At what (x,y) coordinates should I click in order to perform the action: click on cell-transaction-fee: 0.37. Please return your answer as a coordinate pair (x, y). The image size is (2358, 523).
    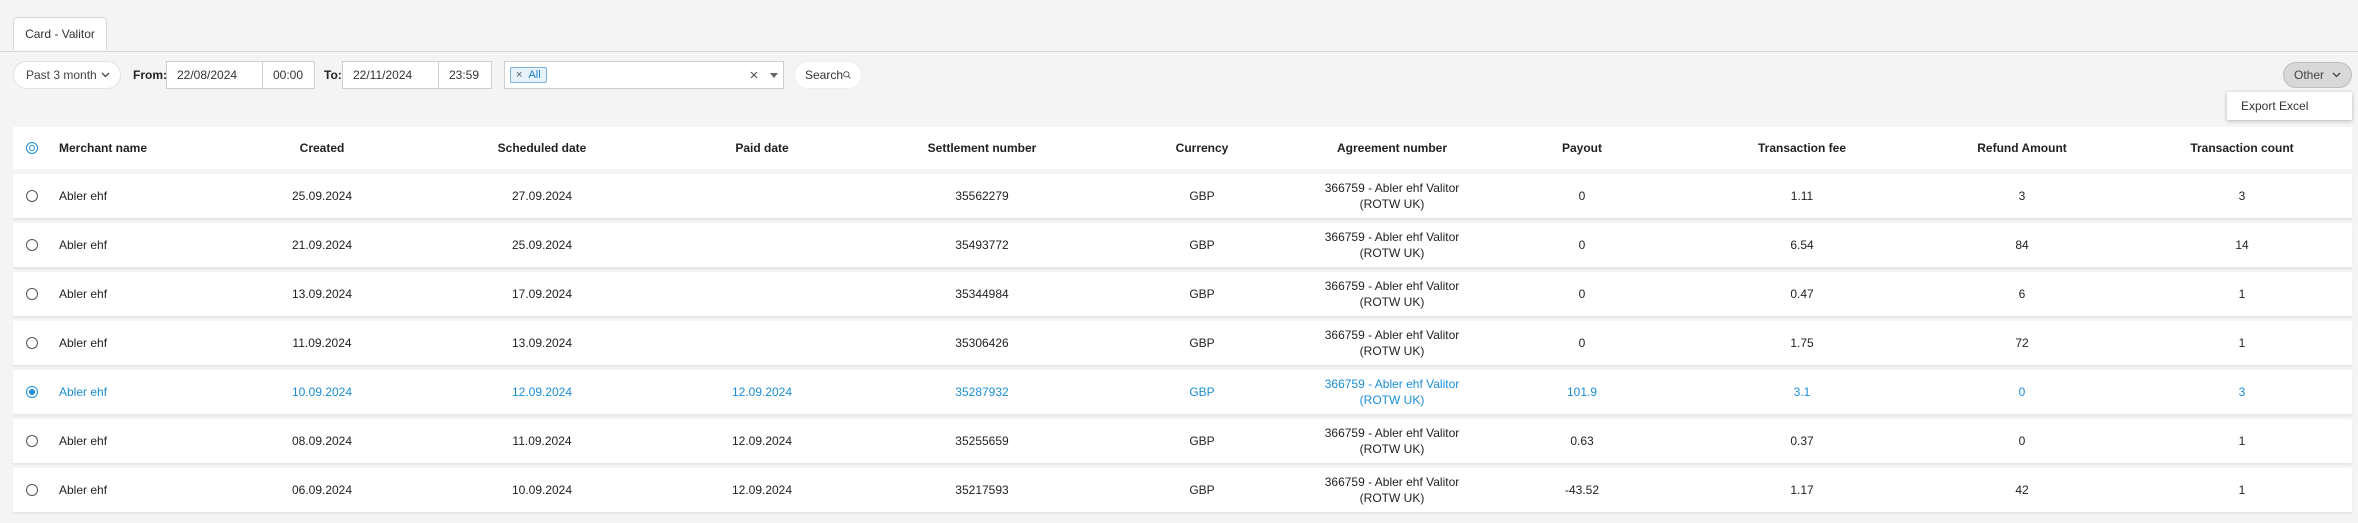
    Looking at the image, I should click on (1802, 441).